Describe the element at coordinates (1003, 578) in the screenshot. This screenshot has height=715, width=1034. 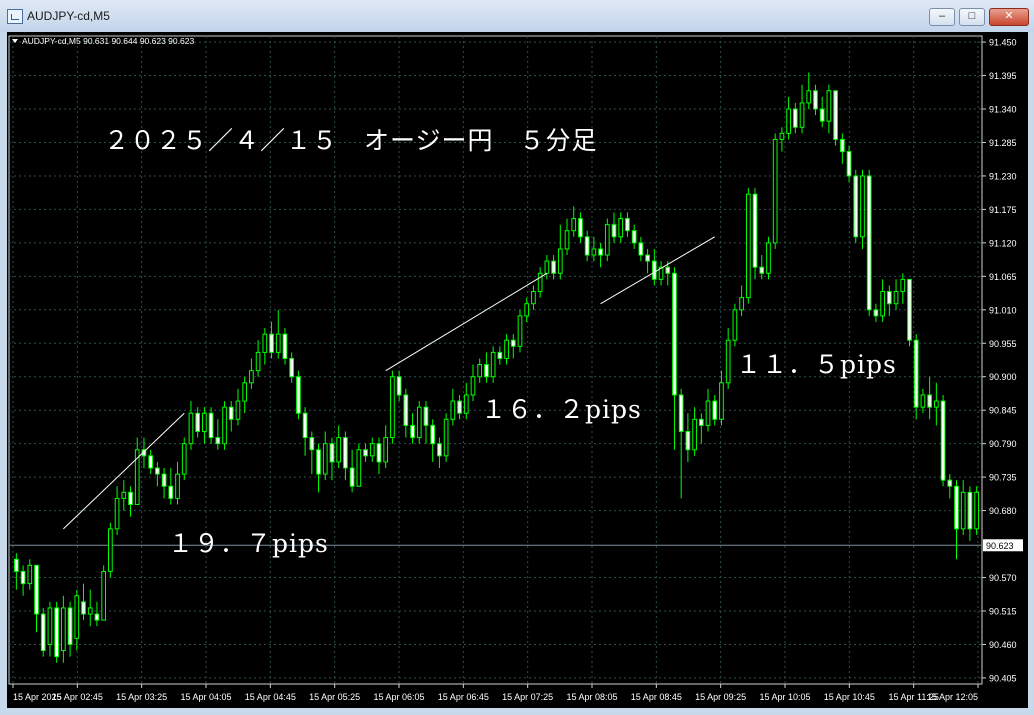
I see `y-tick-label: 90.570` at that location.